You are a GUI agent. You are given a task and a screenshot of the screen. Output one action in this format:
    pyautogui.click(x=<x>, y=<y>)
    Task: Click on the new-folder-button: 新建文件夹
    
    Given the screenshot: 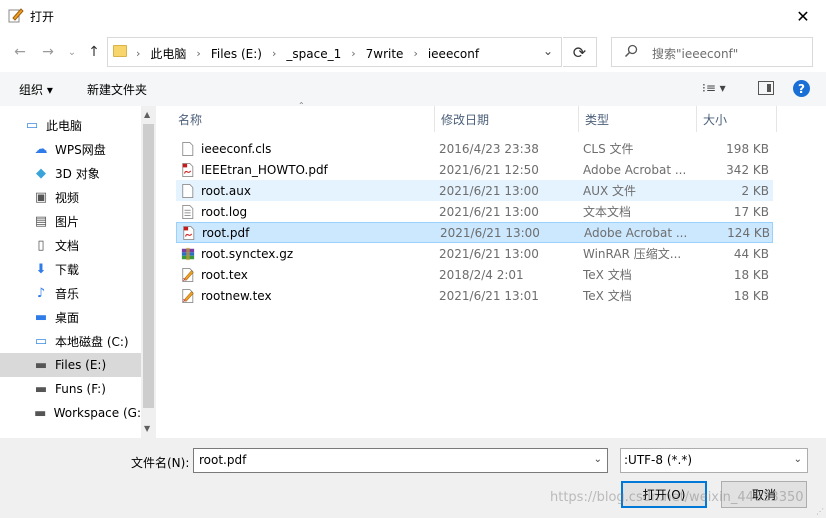 What is the action you would take?
    pyautogui.click(x=117, y=89)
    